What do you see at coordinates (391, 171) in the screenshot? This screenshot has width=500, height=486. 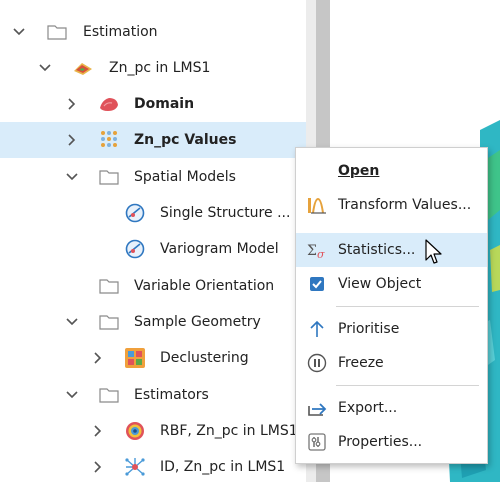 I see `menu-item-open: Open` at bounding box center [391, 171].